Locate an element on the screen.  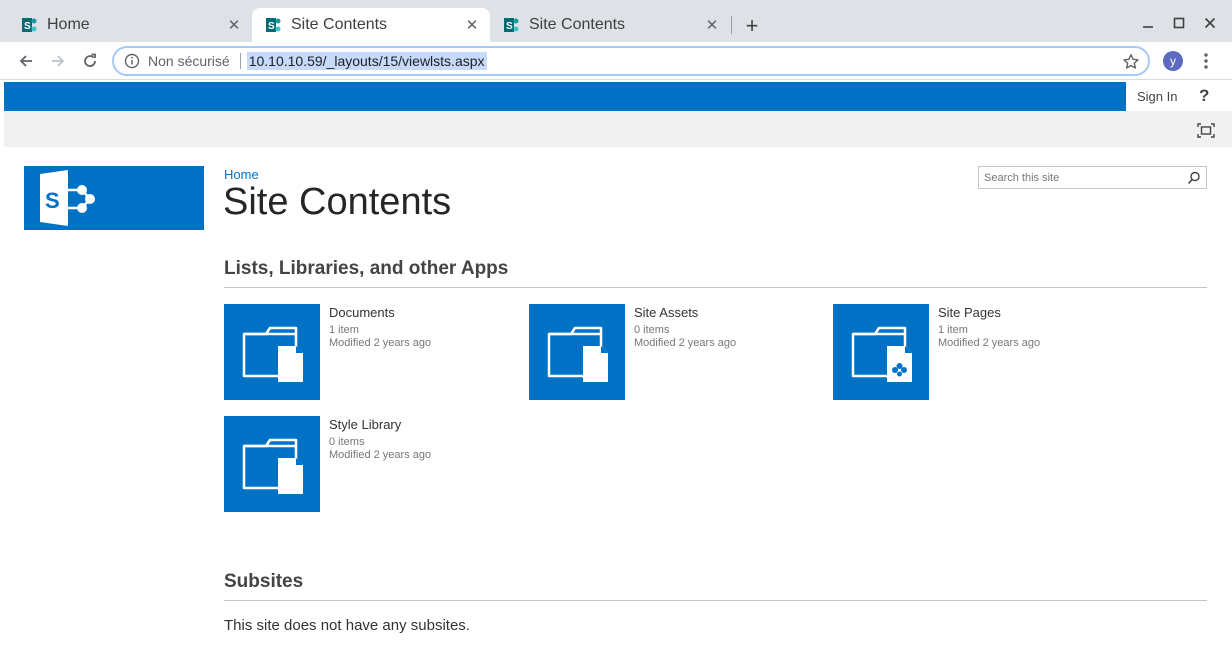
subsites-empty-message: This site does not have any subsites. is located at coordinates (347, 625).